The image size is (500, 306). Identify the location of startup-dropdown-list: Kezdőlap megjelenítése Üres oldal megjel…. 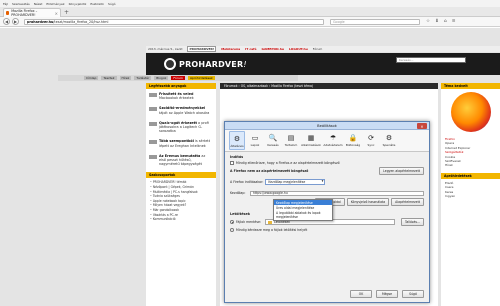
(303, 210).